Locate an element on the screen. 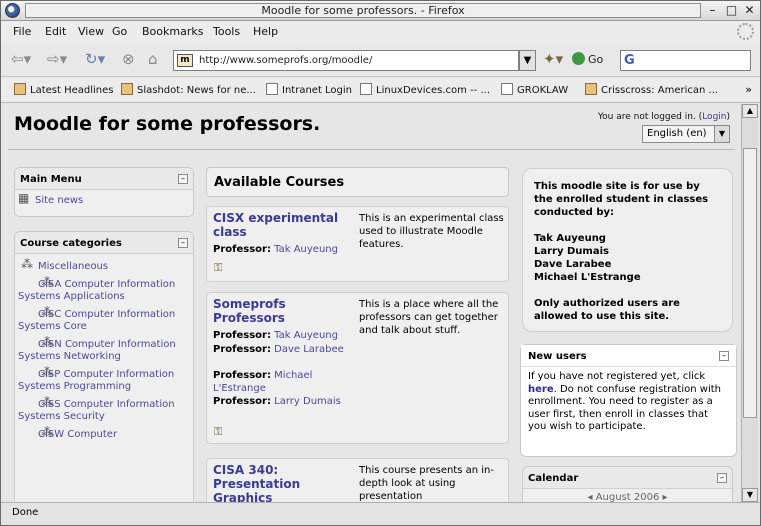  course-link: Someprofs Professors is located at coordinates (283, 311).